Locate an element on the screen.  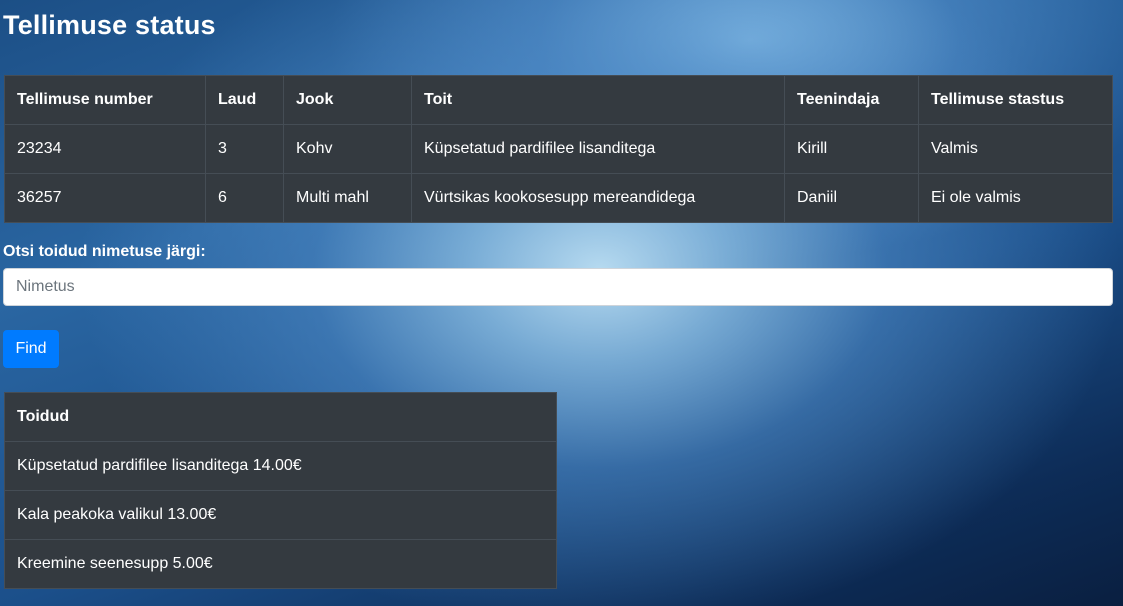
order-number-cell: 23234 is located at coordinates (105, 149).